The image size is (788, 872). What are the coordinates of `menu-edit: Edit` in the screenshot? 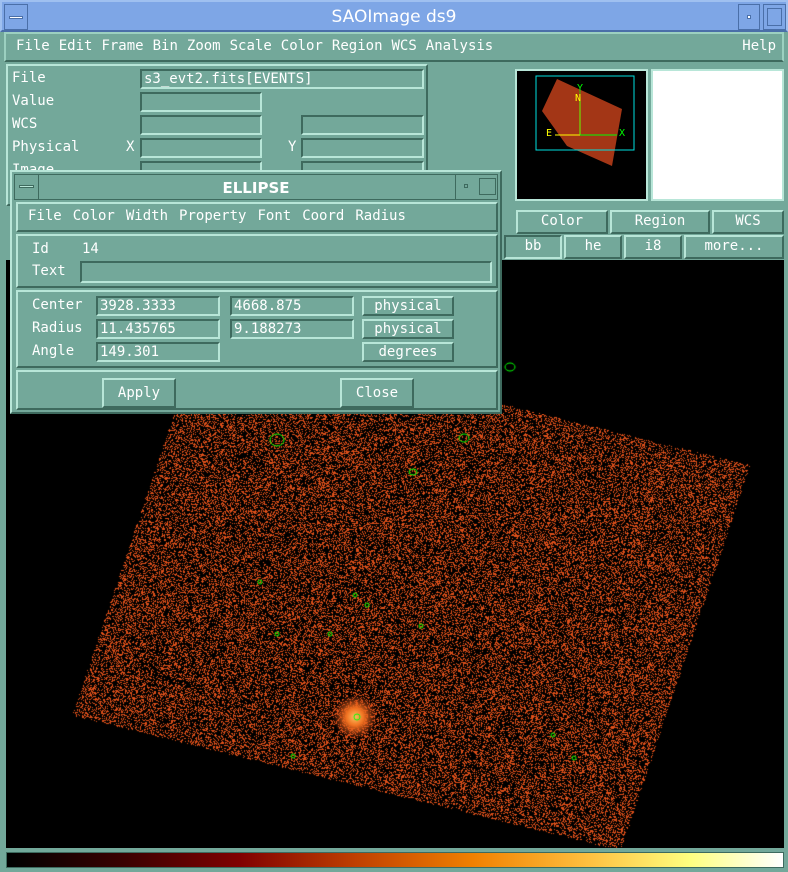 It's located at (76, 47).